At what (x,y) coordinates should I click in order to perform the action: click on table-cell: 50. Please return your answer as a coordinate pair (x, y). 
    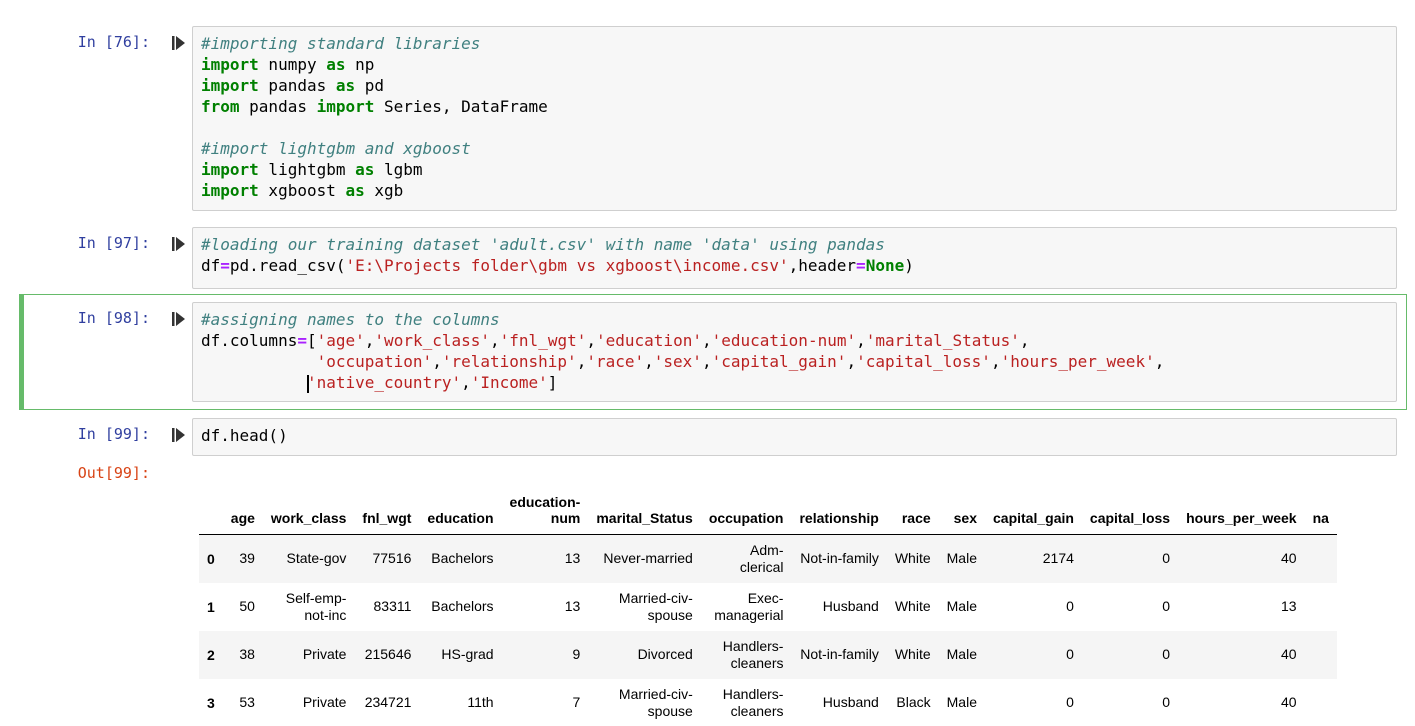
    Looking at the image, I should click on (247, 606).